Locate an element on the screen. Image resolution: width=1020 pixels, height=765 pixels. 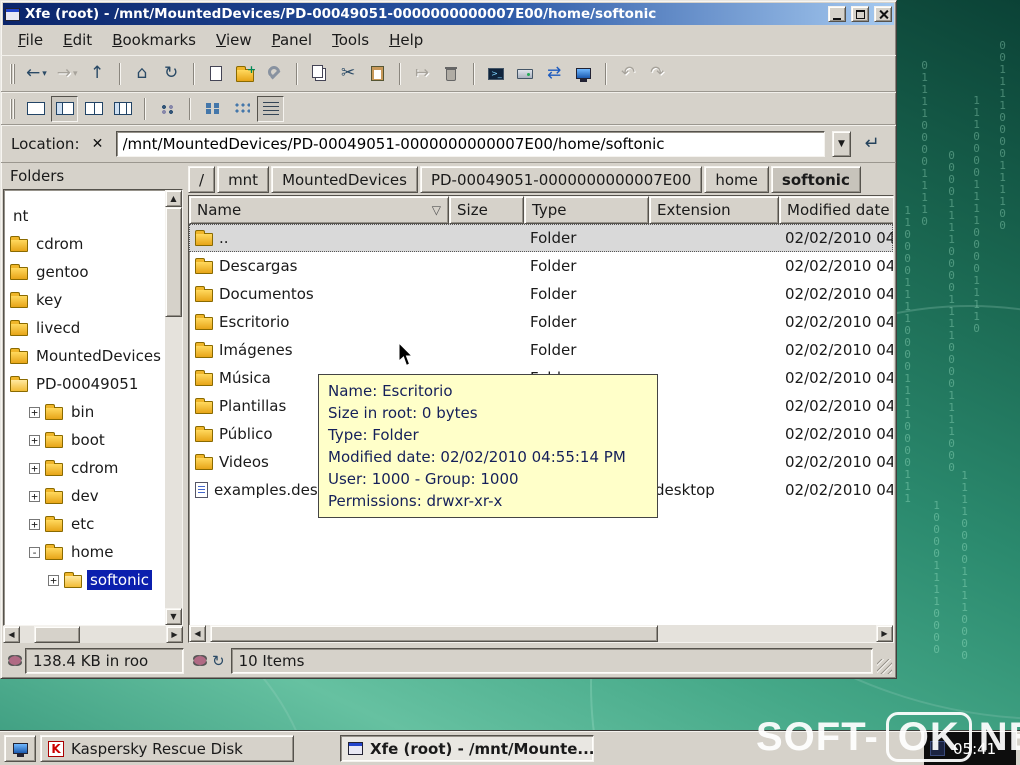
tree-item-bin: + bin is located at coordinates (84, 412).